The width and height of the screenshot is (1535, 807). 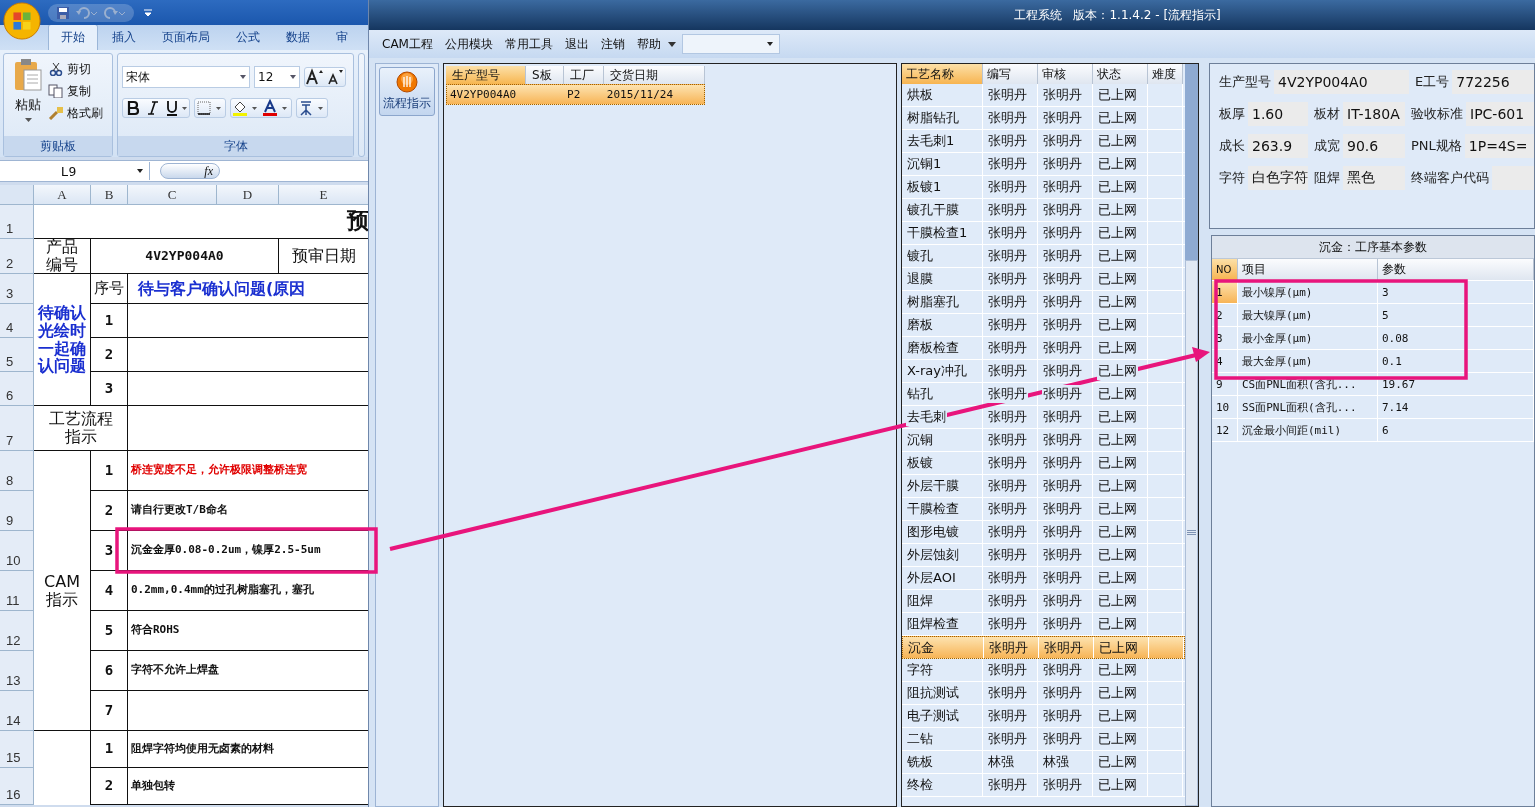 What do you see at coordinates (315, 77) in the screenshot?
I see `grow-font-icon` at bounding box center [315, 77].